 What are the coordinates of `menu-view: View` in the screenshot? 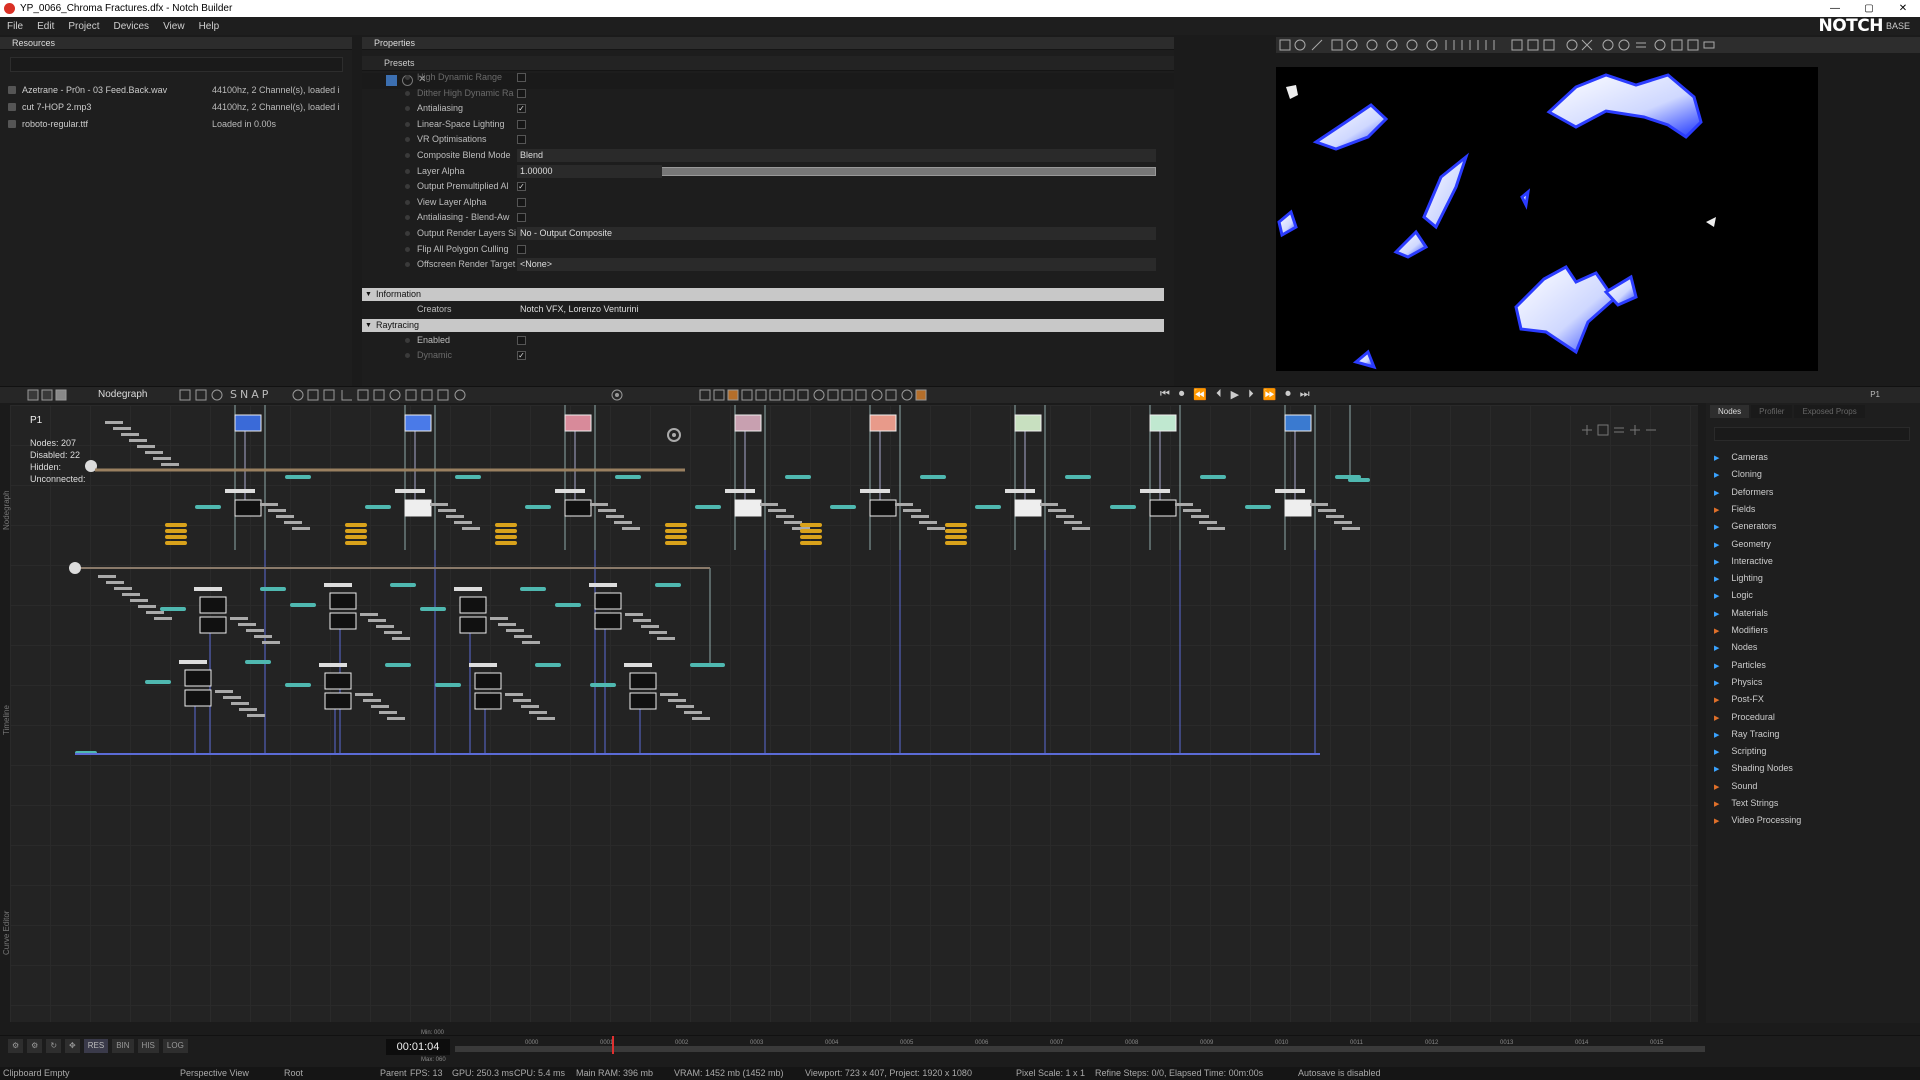 It's located at (174, 26).